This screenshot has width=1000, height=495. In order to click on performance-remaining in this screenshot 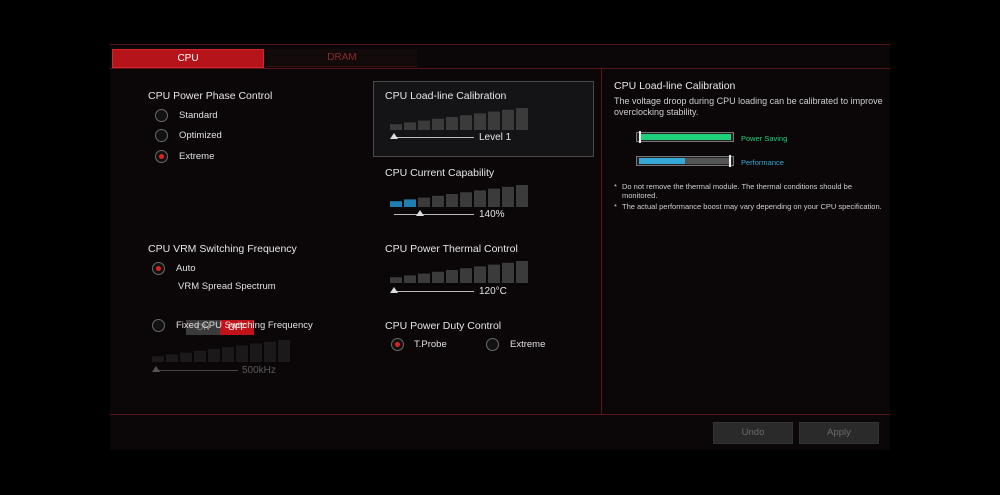, I will do `click(707, 161)`.